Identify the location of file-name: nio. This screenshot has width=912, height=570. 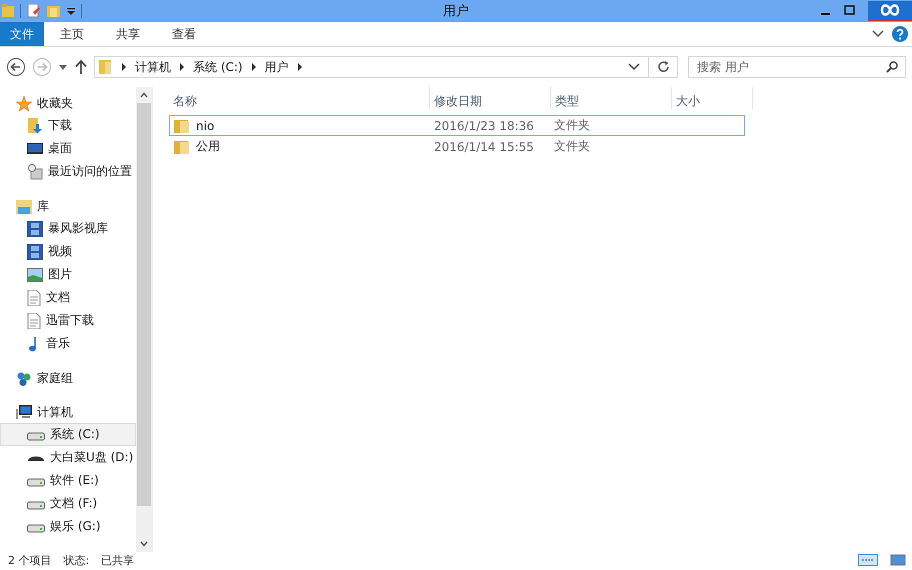
(205, 125).